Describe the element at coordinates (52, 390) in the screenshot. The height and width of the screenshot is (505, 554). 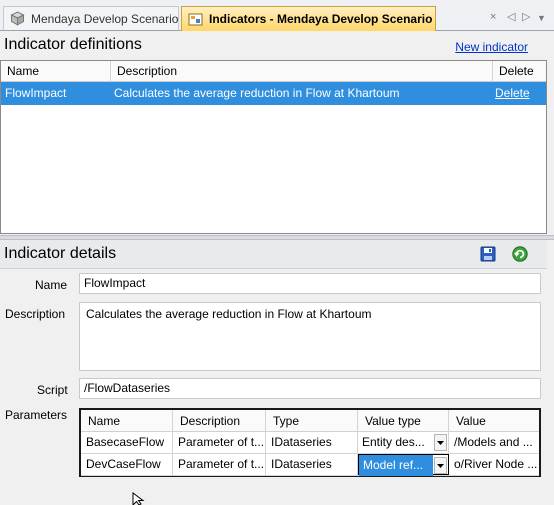
I see `script-label: Script` at that location.